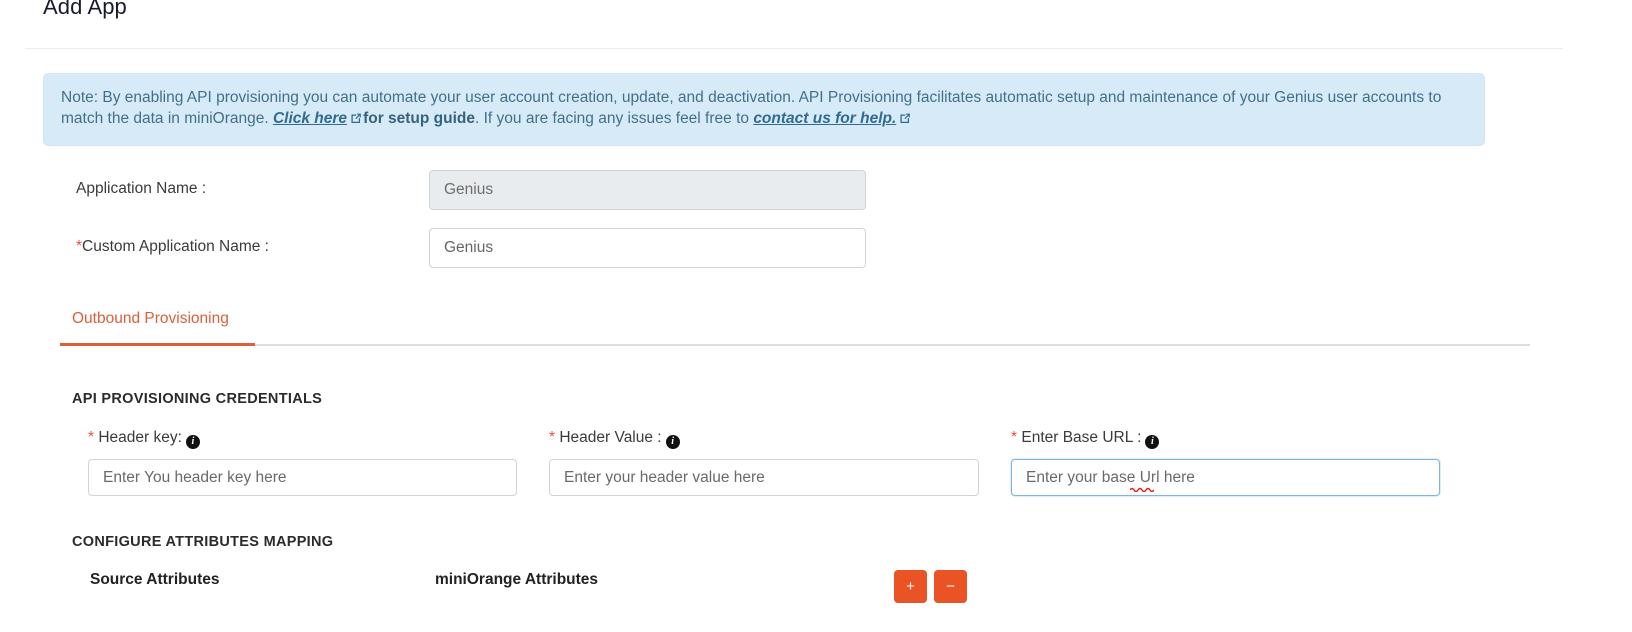  I want to click on header-key-label-text: Header key:, so click(140, 437).